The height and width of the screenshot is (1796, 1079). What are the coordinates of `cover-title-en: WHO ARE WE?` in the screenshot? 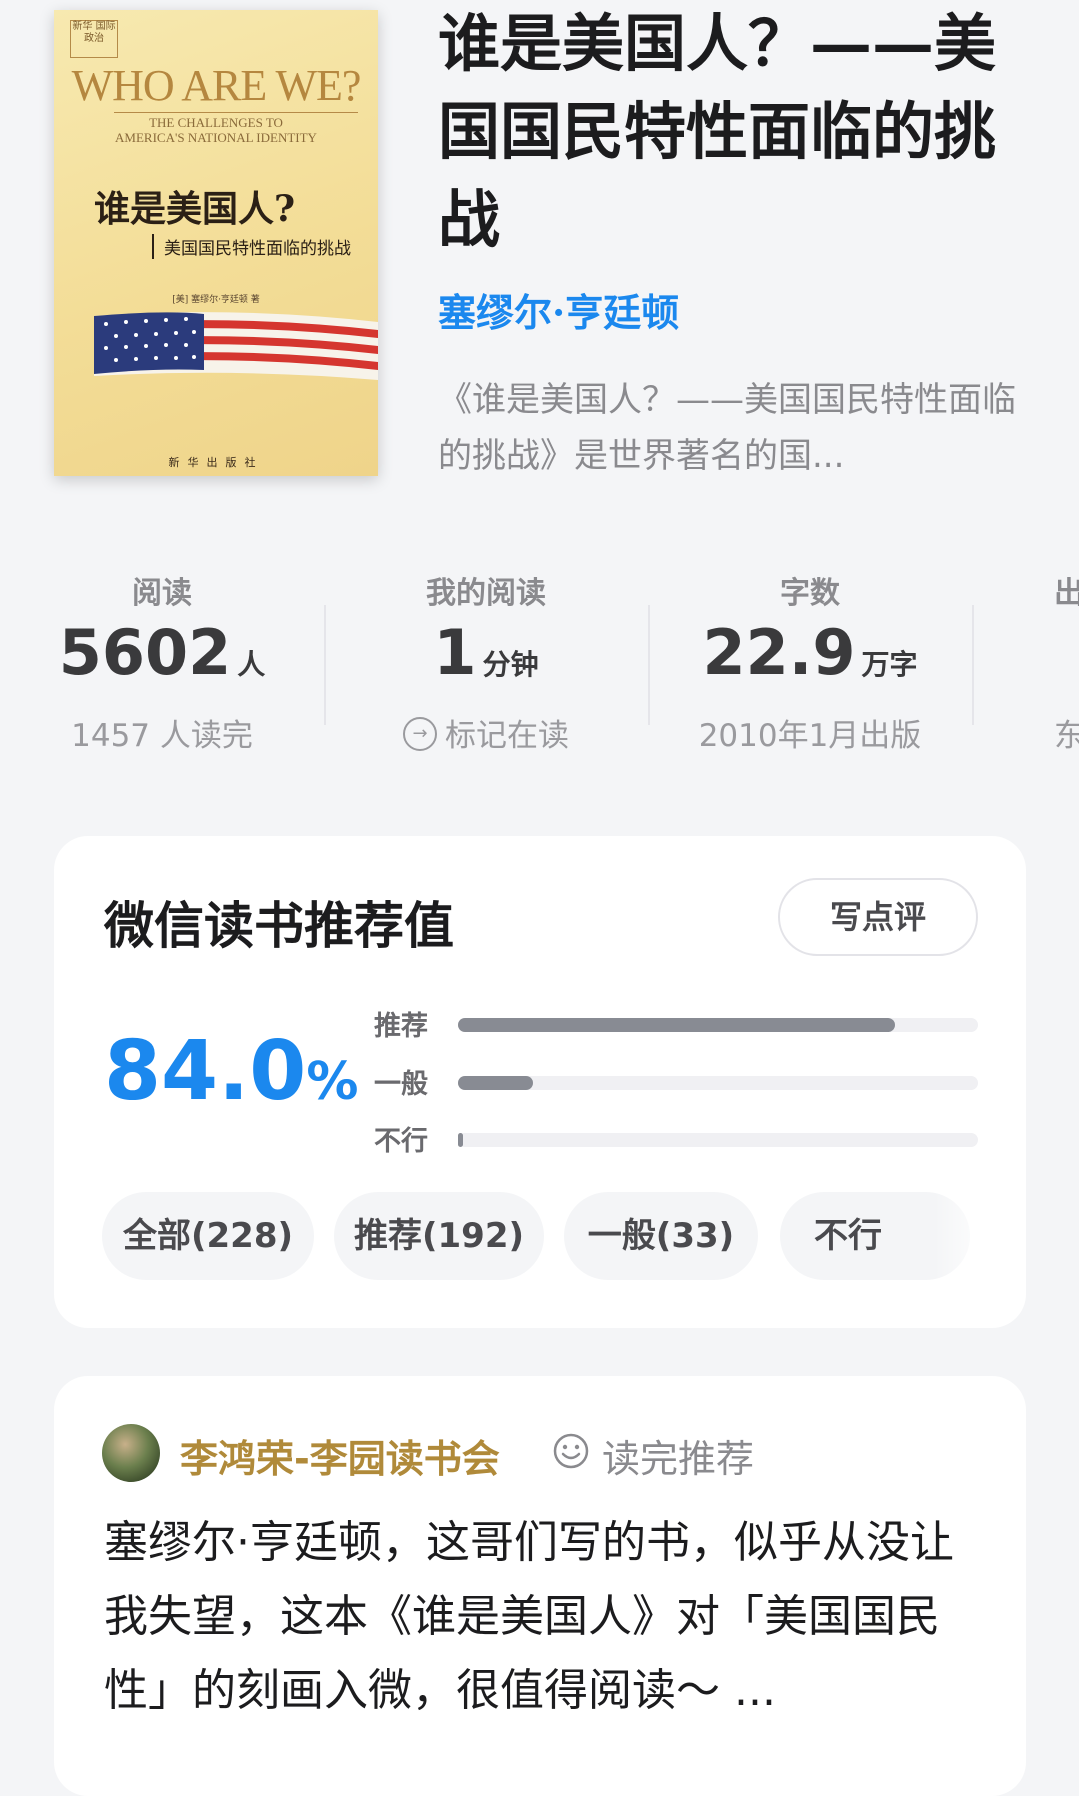 It's located at (216, 85).